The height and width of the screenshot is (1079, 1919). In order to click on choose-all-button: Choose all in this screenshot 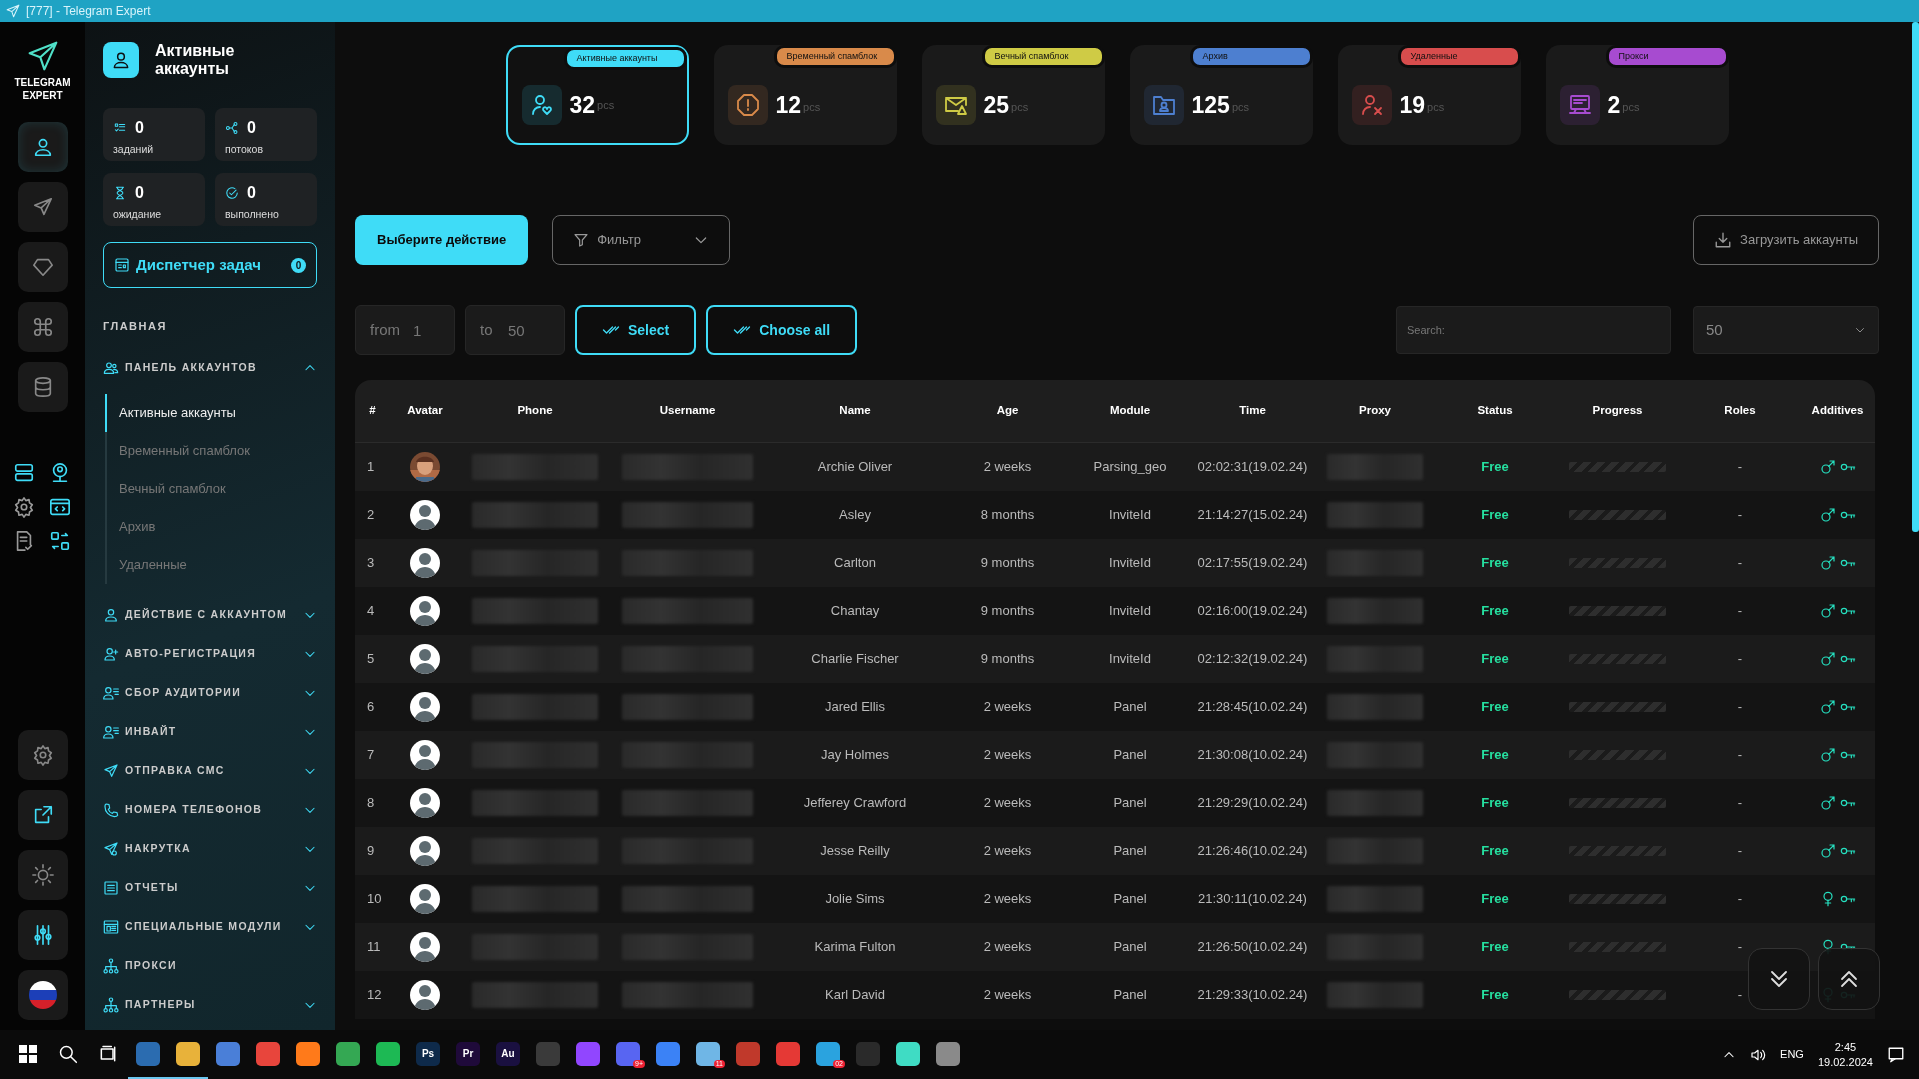, I will do `click(782, 330)`.